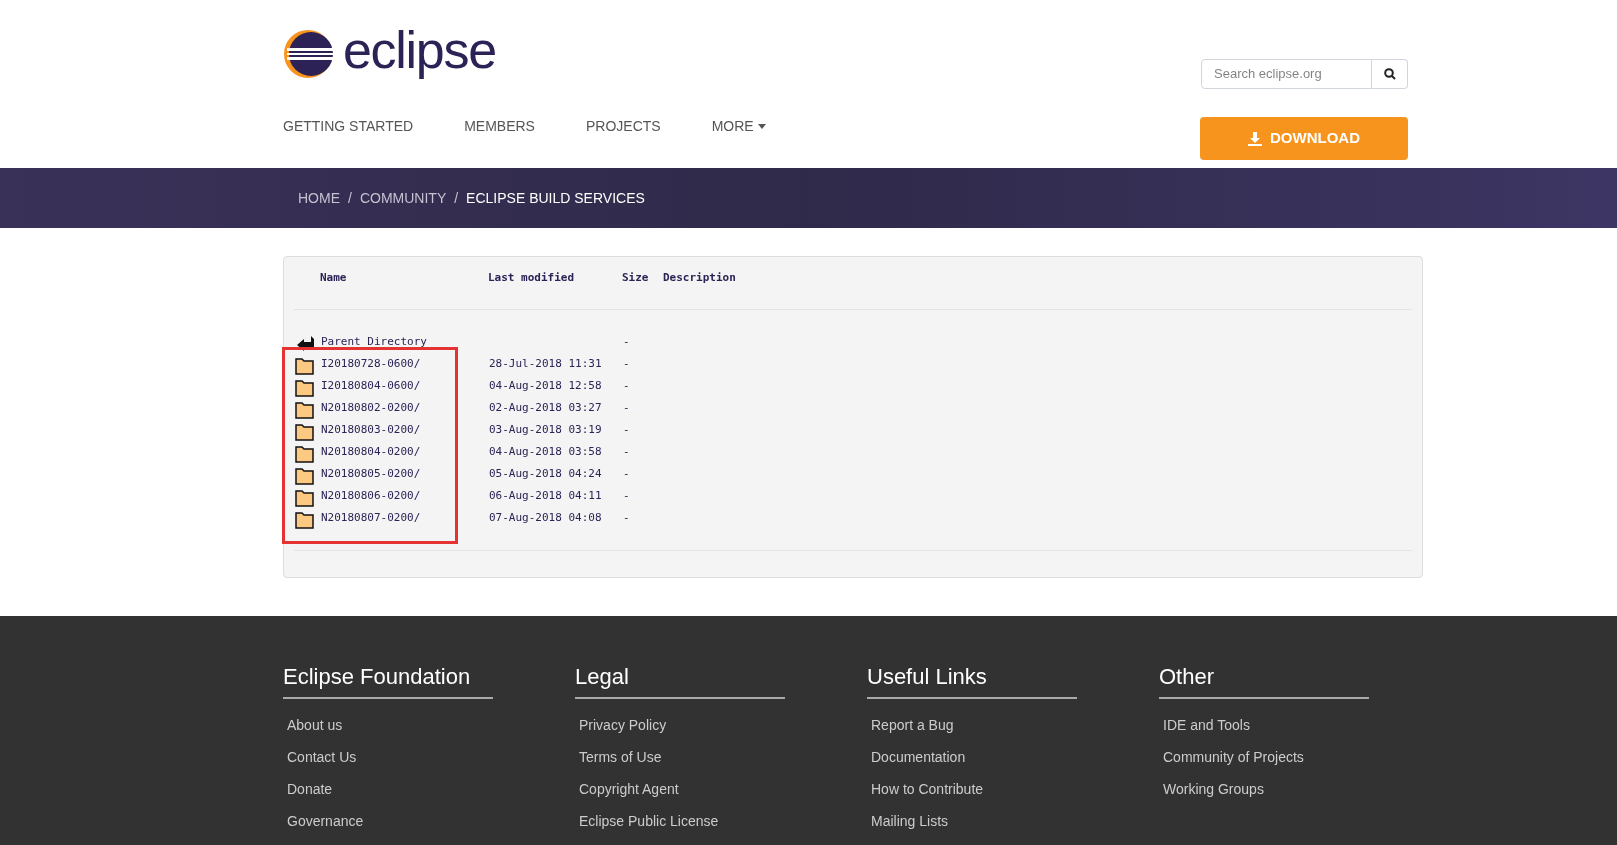 The image size is (1617, 845). I want to click on search-field: Search eclipse.org, so click(1286, 74).